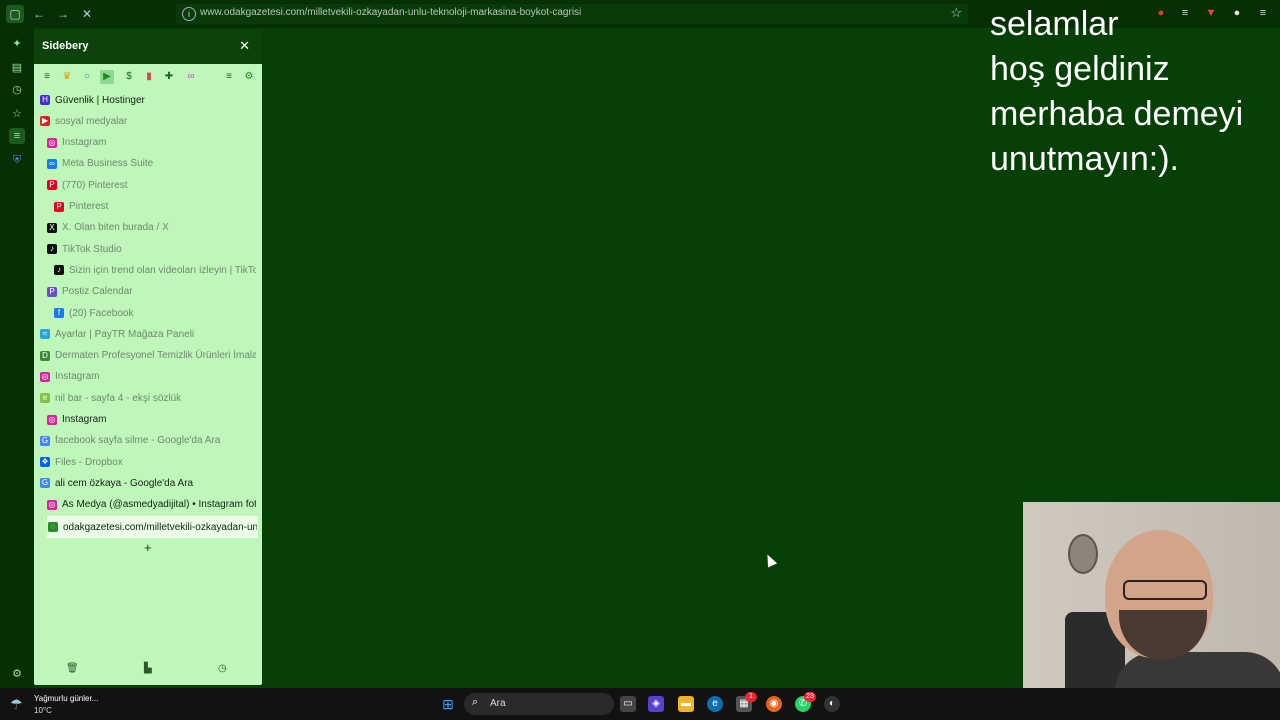 The height and width of the screenshot is (720, 1280). Describe the element at coordinates (17, 358) in the screenshot. I see `sidebar-rail: ✦ ▤ ◷ ☆ ≡ ⛨ ⚙` at that location.